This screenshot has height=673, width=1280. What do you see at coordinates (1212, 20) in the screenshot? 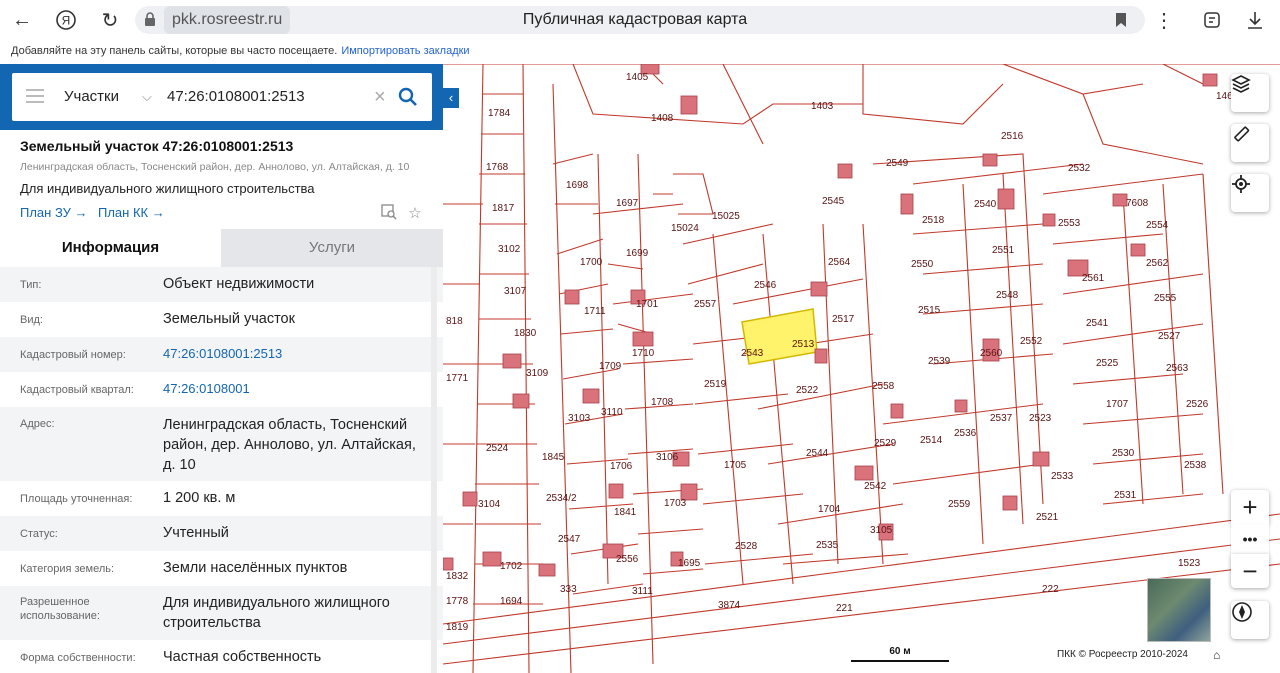
I see `profile-icon` at bounding box center [1212, 20].